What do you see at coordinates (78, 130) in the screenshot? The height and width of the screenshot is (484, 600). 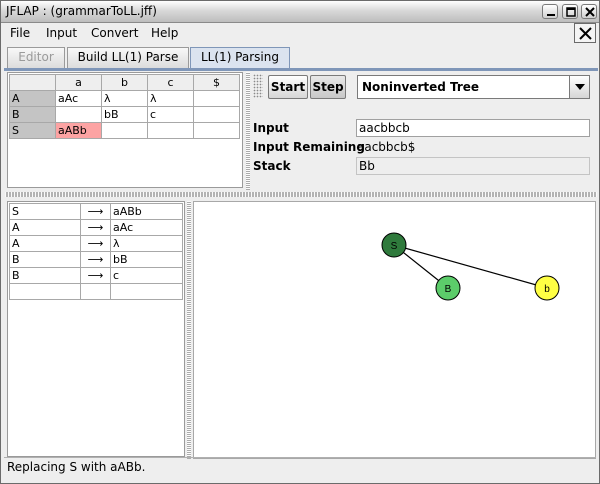 I see `highlighted-table-cell: aABb` at bounding box center [78, 130].